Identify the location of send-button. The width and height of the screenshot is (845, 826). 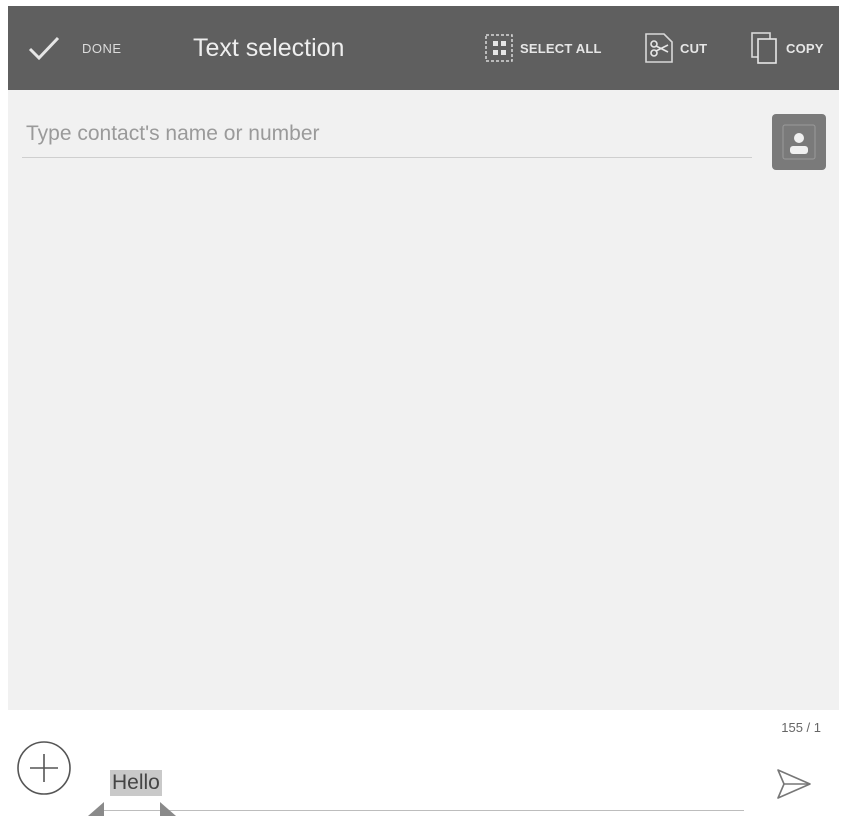
(794, 784).